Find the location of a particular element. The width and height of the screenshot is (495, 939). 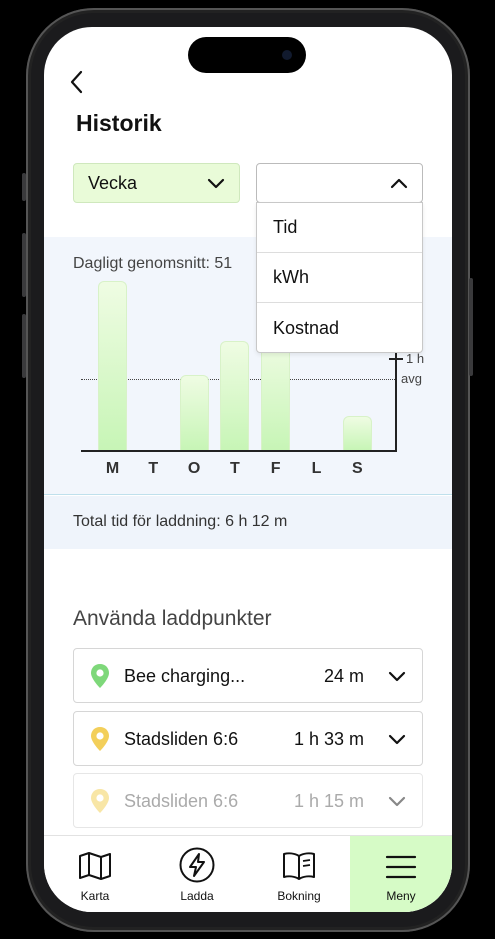

period-select: Vecka is located at coordinates (156, 183).